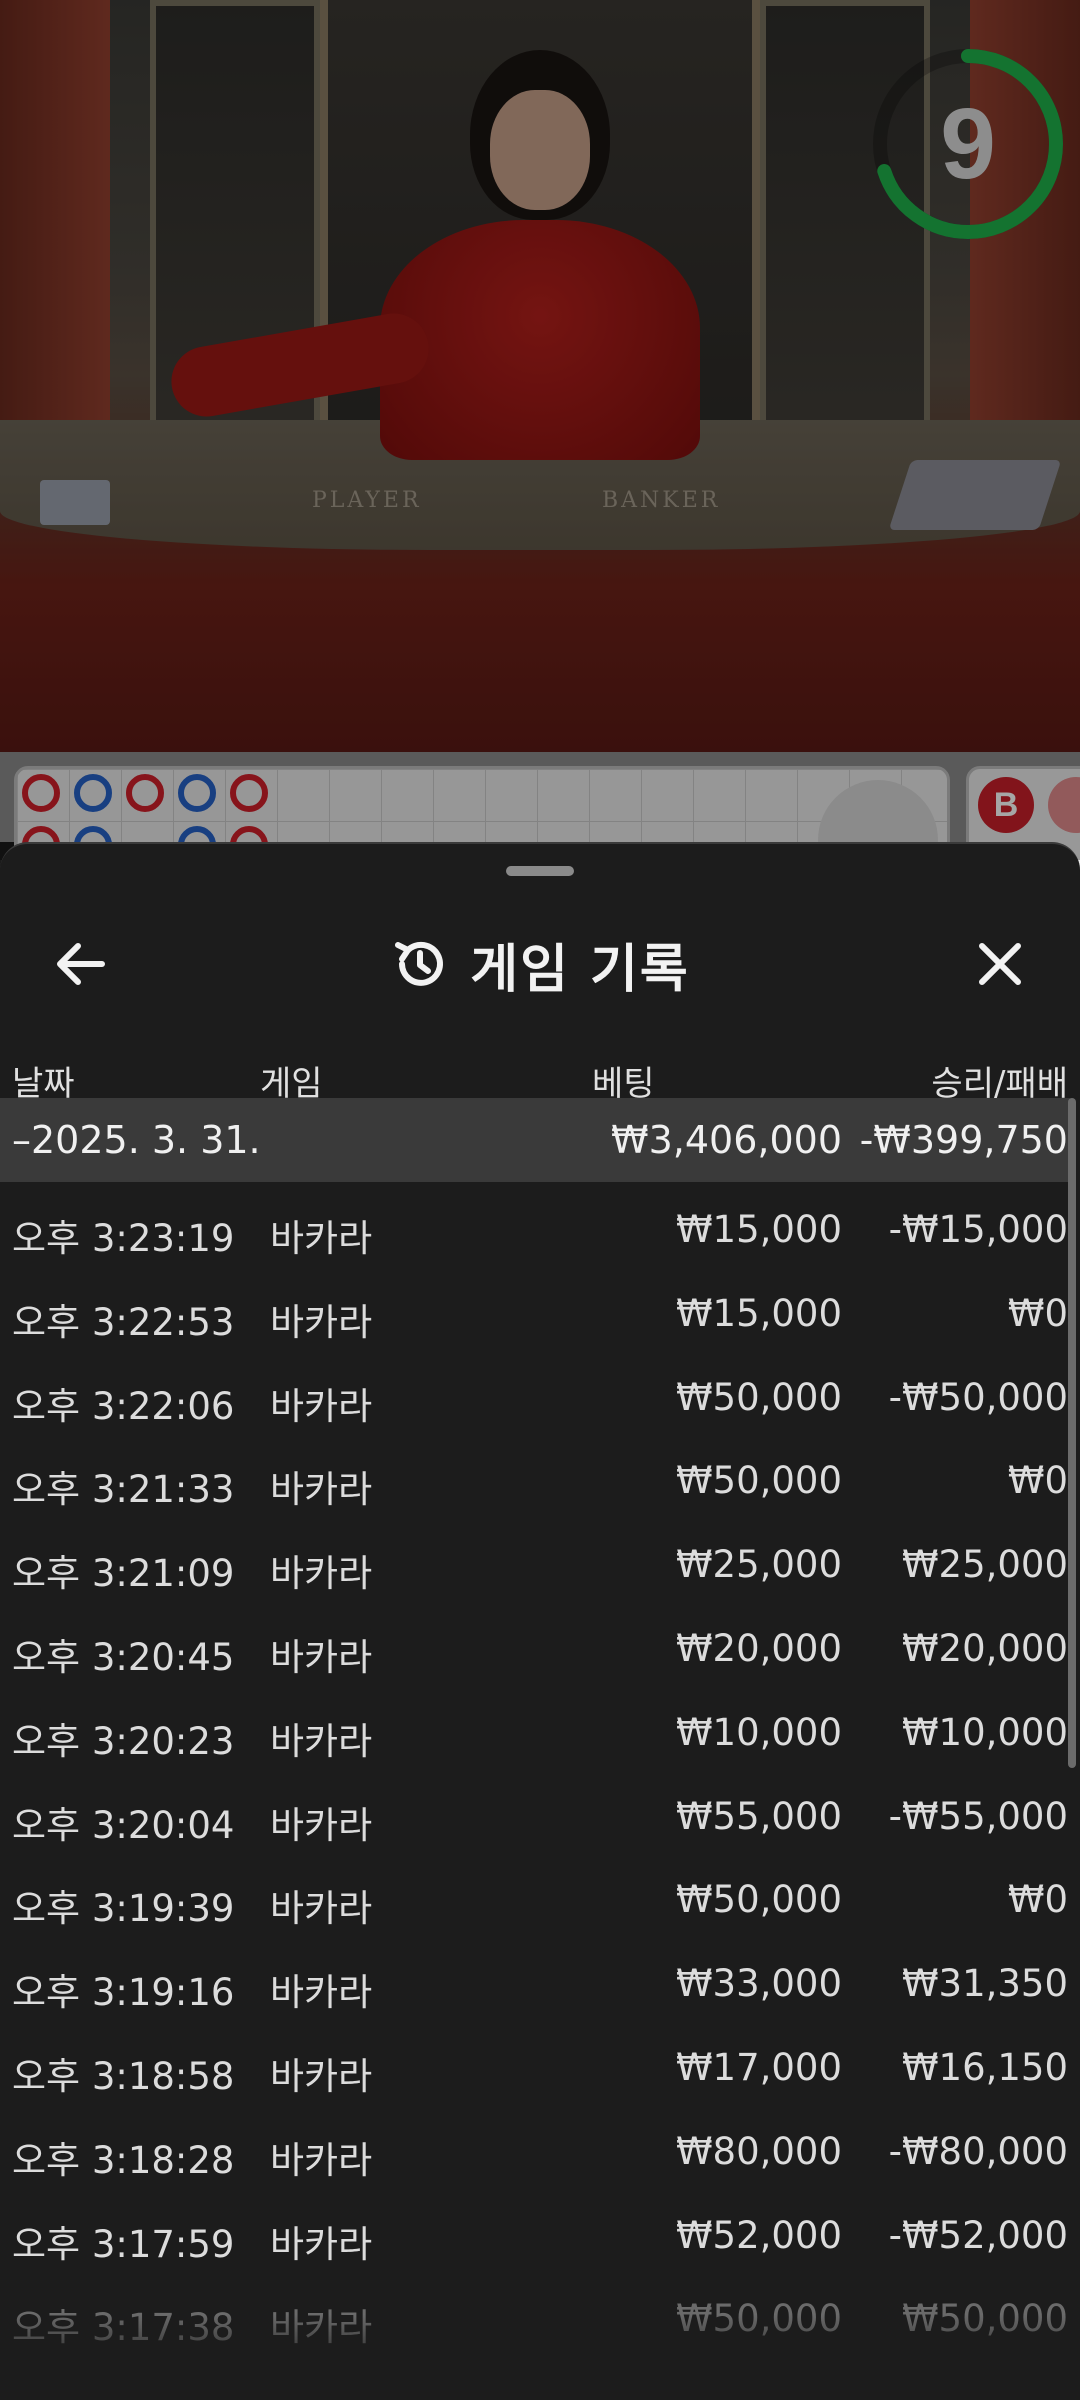  Describe the element at coordinates (580, 969) in the screenshot. I see `sheet-title: 게임 기록` at that location.